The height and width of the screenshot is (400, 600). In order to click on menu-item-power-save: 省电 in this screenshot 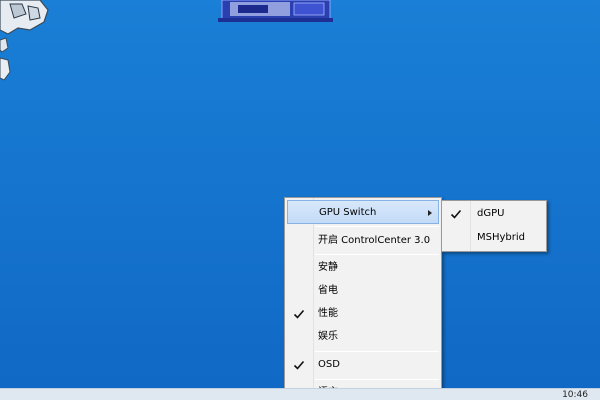, I will do `click(363, 291)`.